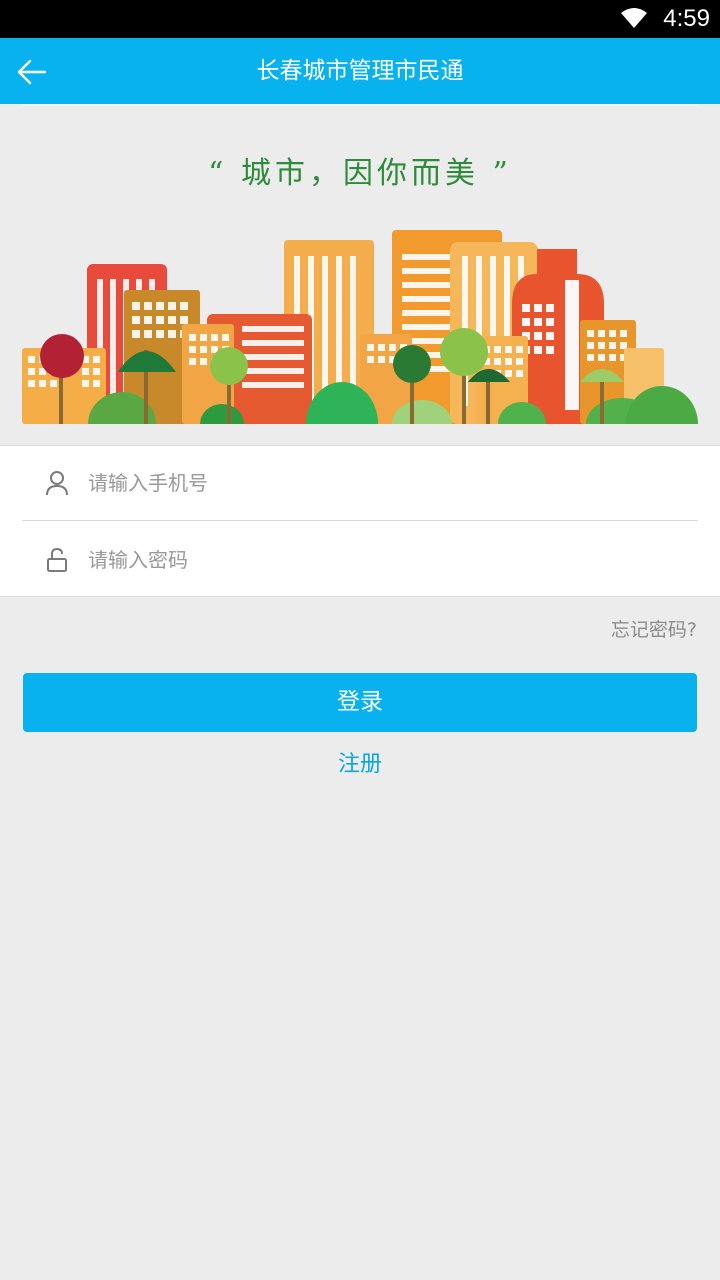 The image size is (720, 1280). Describe the element at coordinates (360, 105) in the screenshot. I see `divider` at that location.